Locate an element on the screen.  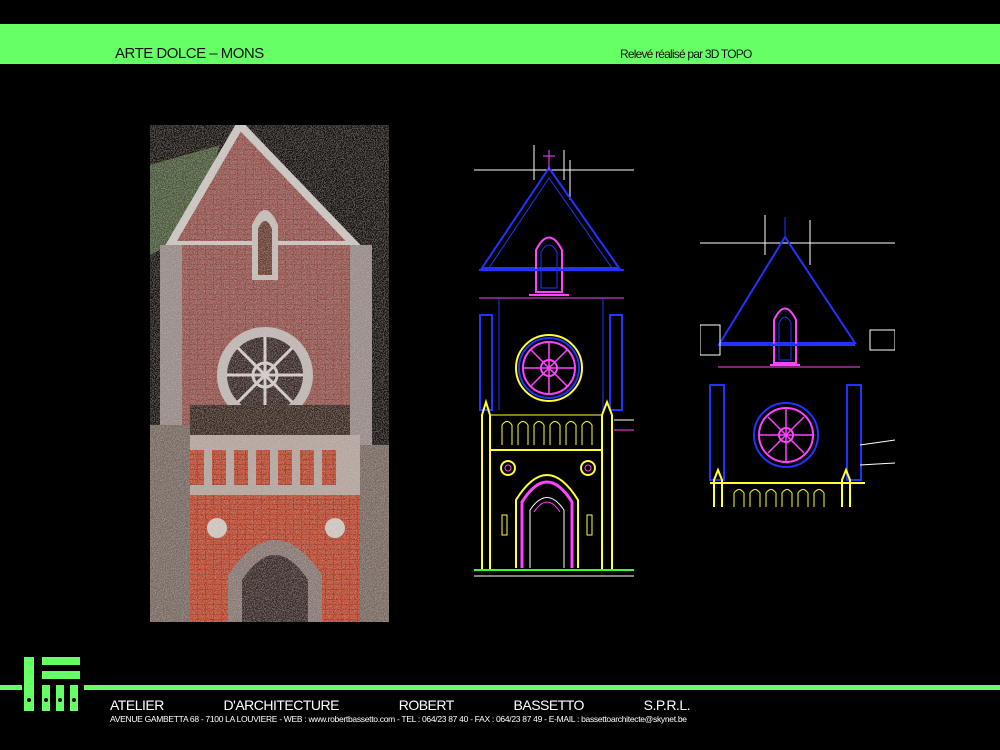
firm-name-word: D'ARCHITECTURE is located at coordinates (281, 705).